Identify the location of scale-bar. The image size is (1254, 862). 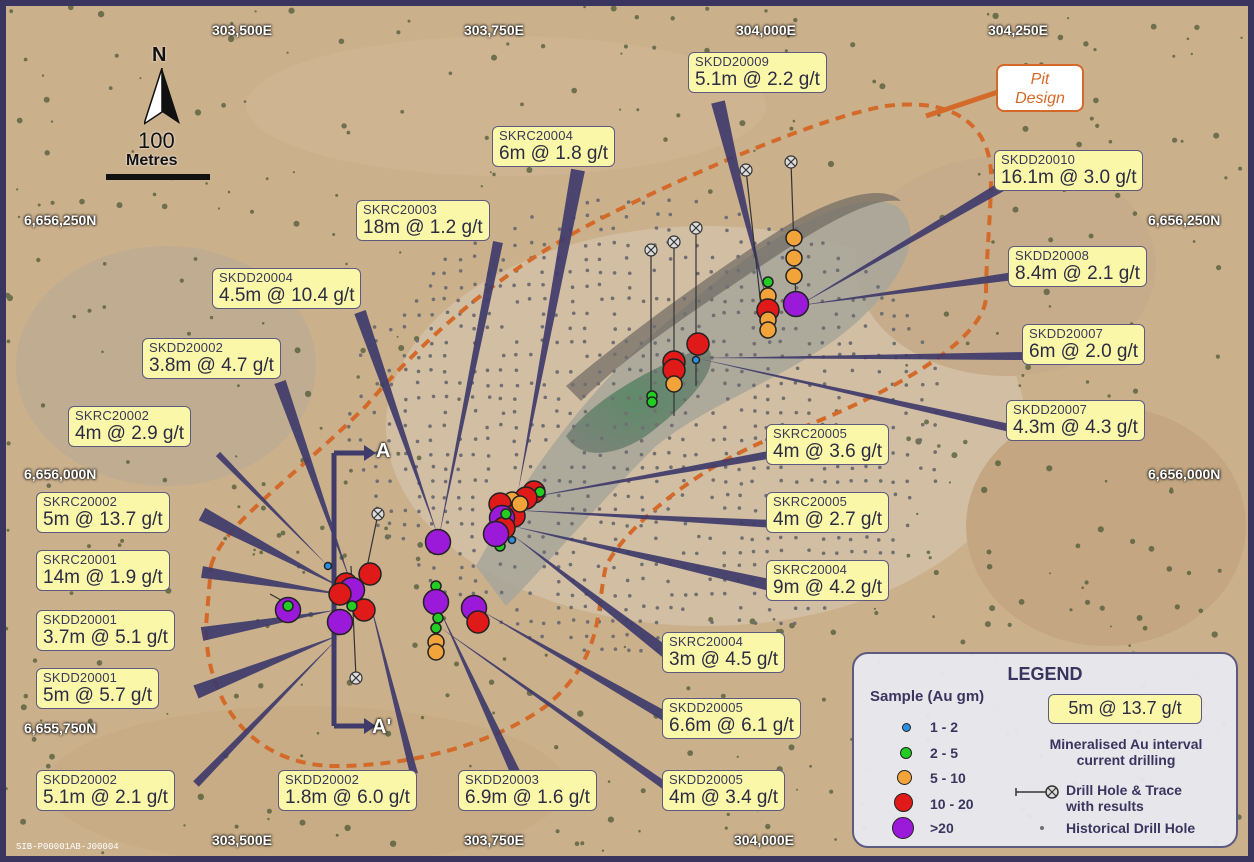
(158, 177).